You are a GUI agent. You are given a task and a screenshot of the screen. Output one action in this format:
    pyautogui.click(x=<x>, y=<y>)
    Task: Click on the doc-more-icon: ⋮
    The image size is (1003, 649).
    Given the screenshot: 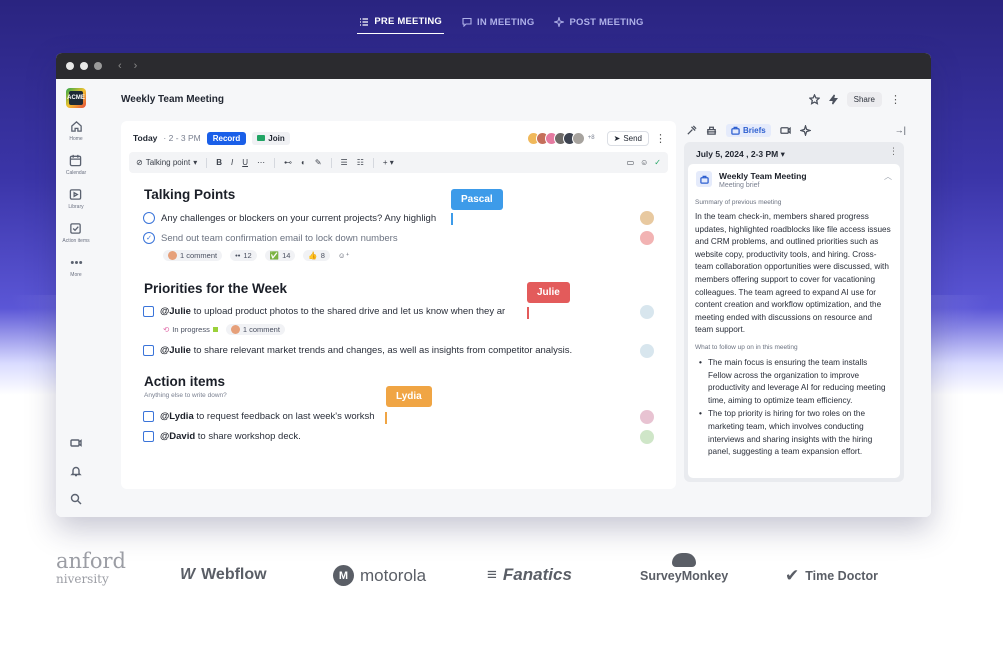 What is the action you would take?
    pyautogui.click(x=660, y=138)
    